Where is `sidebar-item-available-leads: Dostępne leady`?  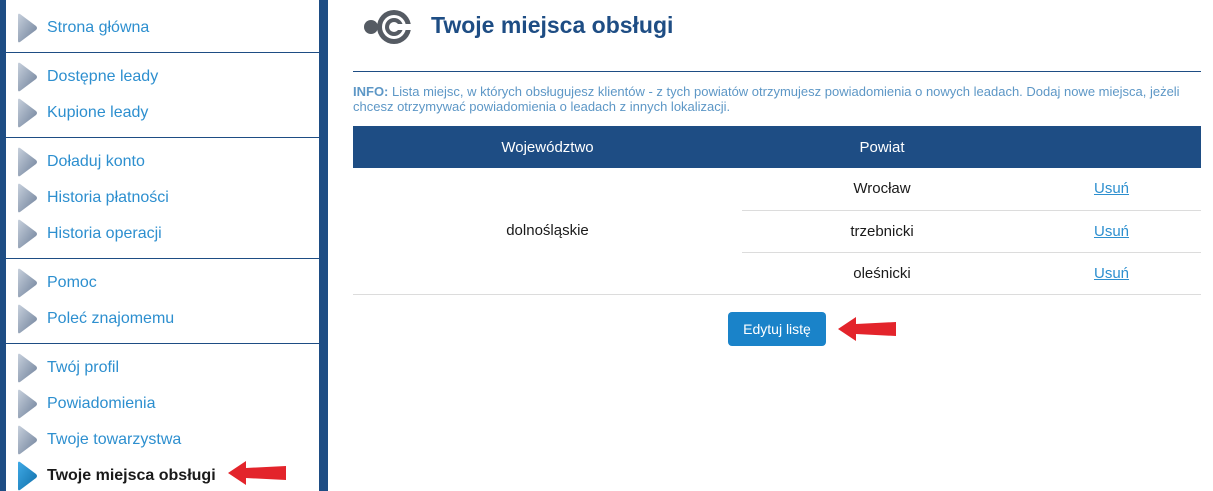 sidebar-item-available-leads: Dostępne leady is located at coordinates (162, 77).